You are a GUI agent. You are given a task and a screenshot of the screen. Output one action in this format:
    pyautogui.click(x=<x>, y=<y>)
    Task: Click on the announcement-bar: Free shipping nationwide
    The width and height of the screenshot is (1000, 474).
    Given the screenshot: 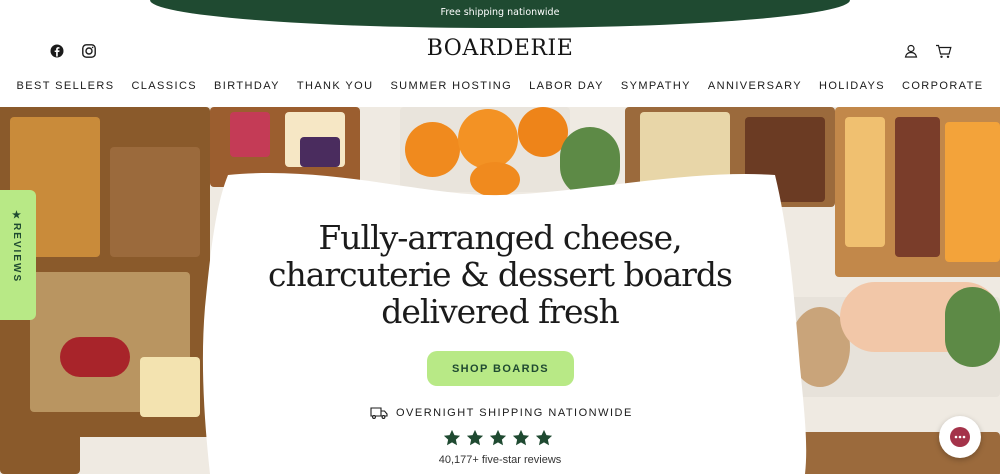 What is the action you would take?
    pyautogui.click(x=500, y=14)
    